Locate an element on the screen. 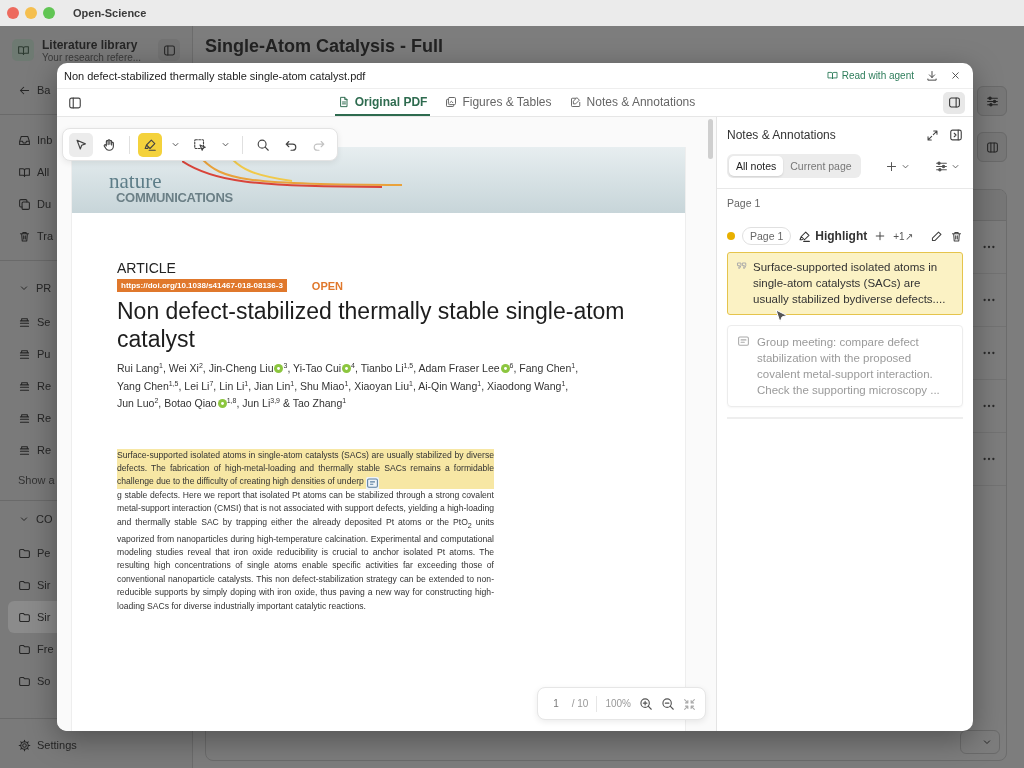  panel-title: Notes & Annotations is located at coordinates (782, 135).